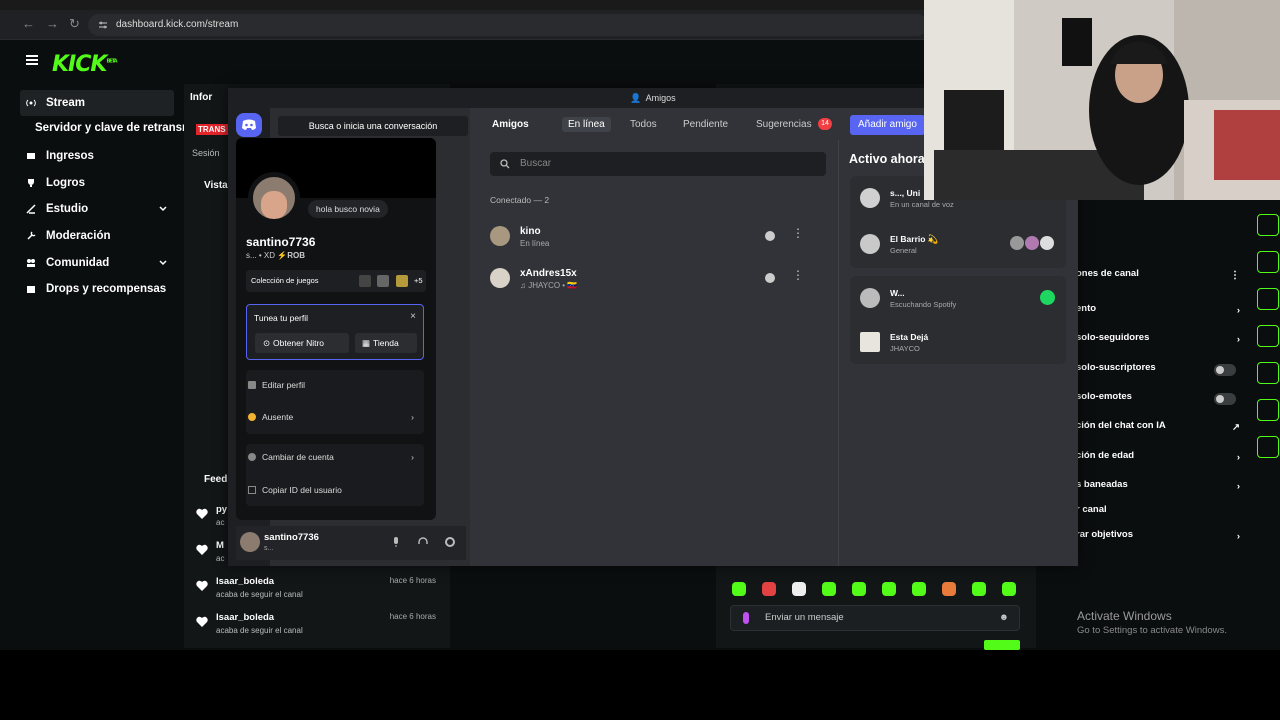  I want to click on game-collection: Colección de juegos +5, so click(336, 281).